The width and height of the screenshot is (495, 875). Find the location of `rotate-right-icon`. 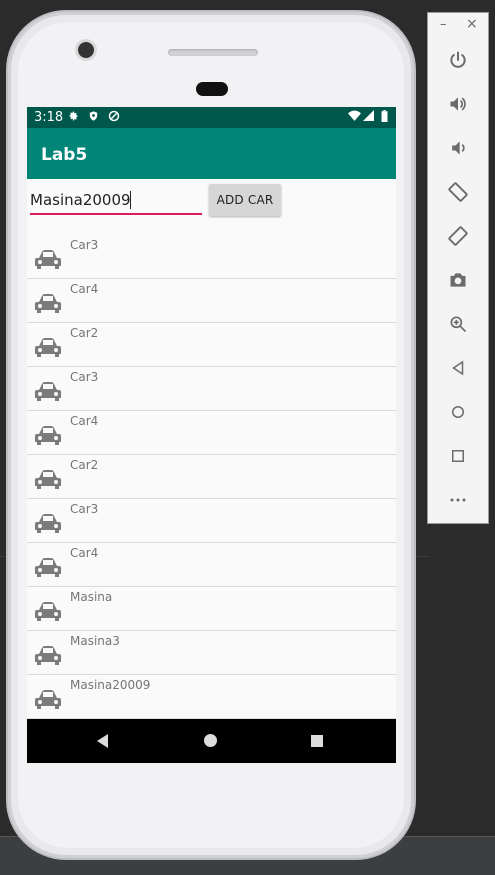

rotate-right-icon is located at coordinates (458, 236).